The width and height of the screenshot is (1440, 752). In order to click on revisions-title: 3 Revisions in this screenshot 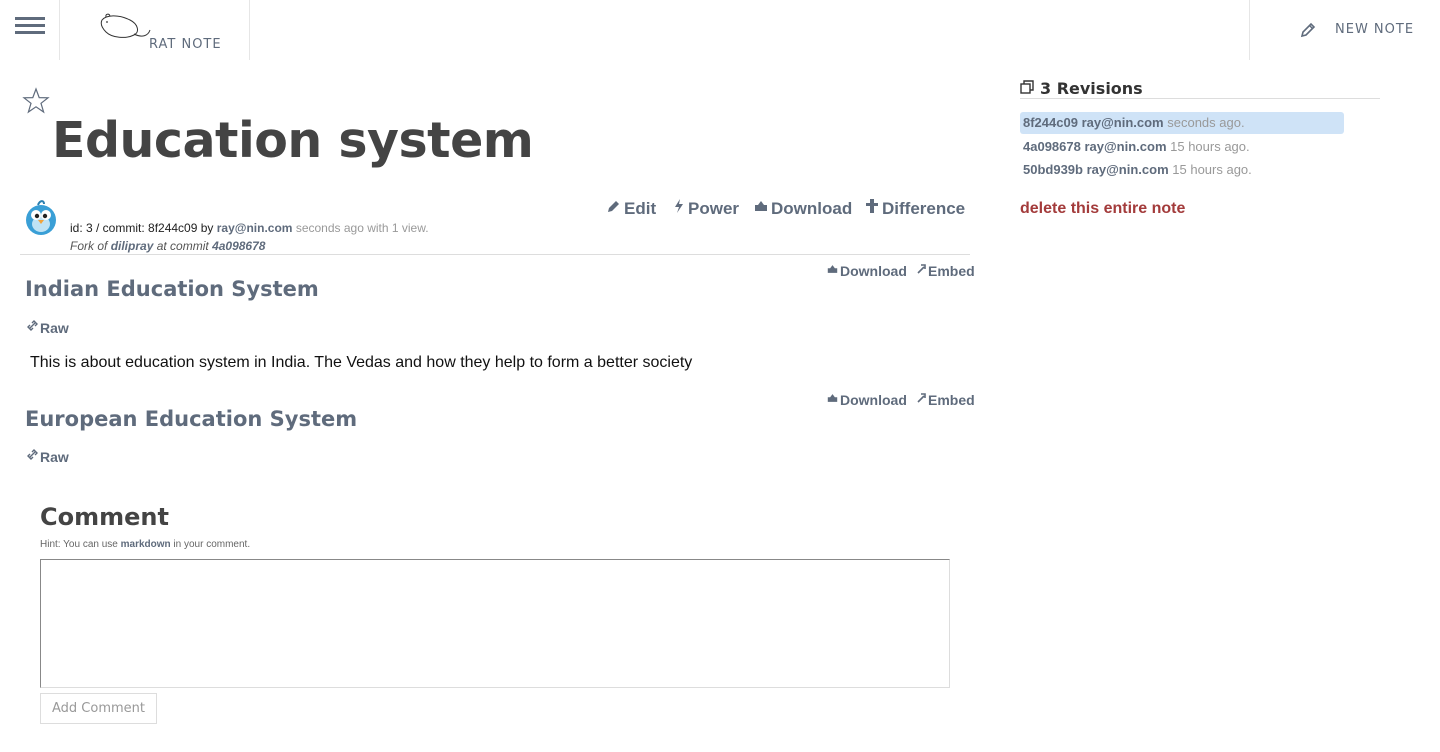, I will do `click(1091, 88)`.